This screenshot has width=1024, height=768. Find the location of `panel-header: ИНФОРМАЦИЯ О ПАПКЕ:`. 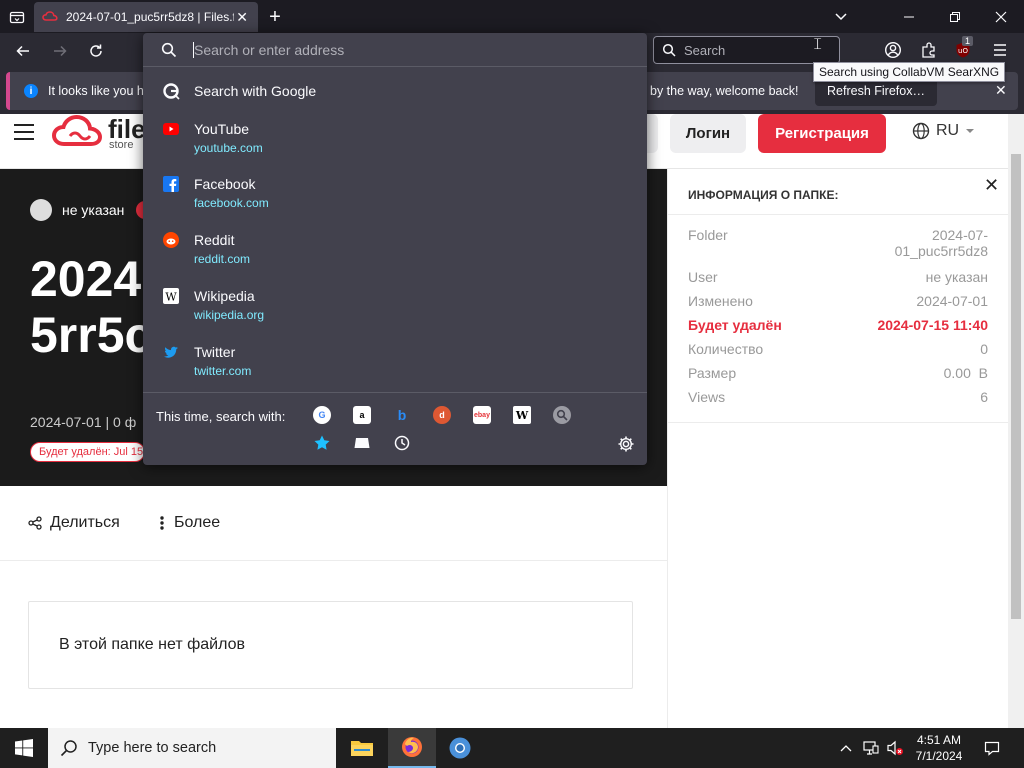

panel-header: ИНФОРМАЦИЯ О ПАПКЕ: is located at coordinates (838, 192).